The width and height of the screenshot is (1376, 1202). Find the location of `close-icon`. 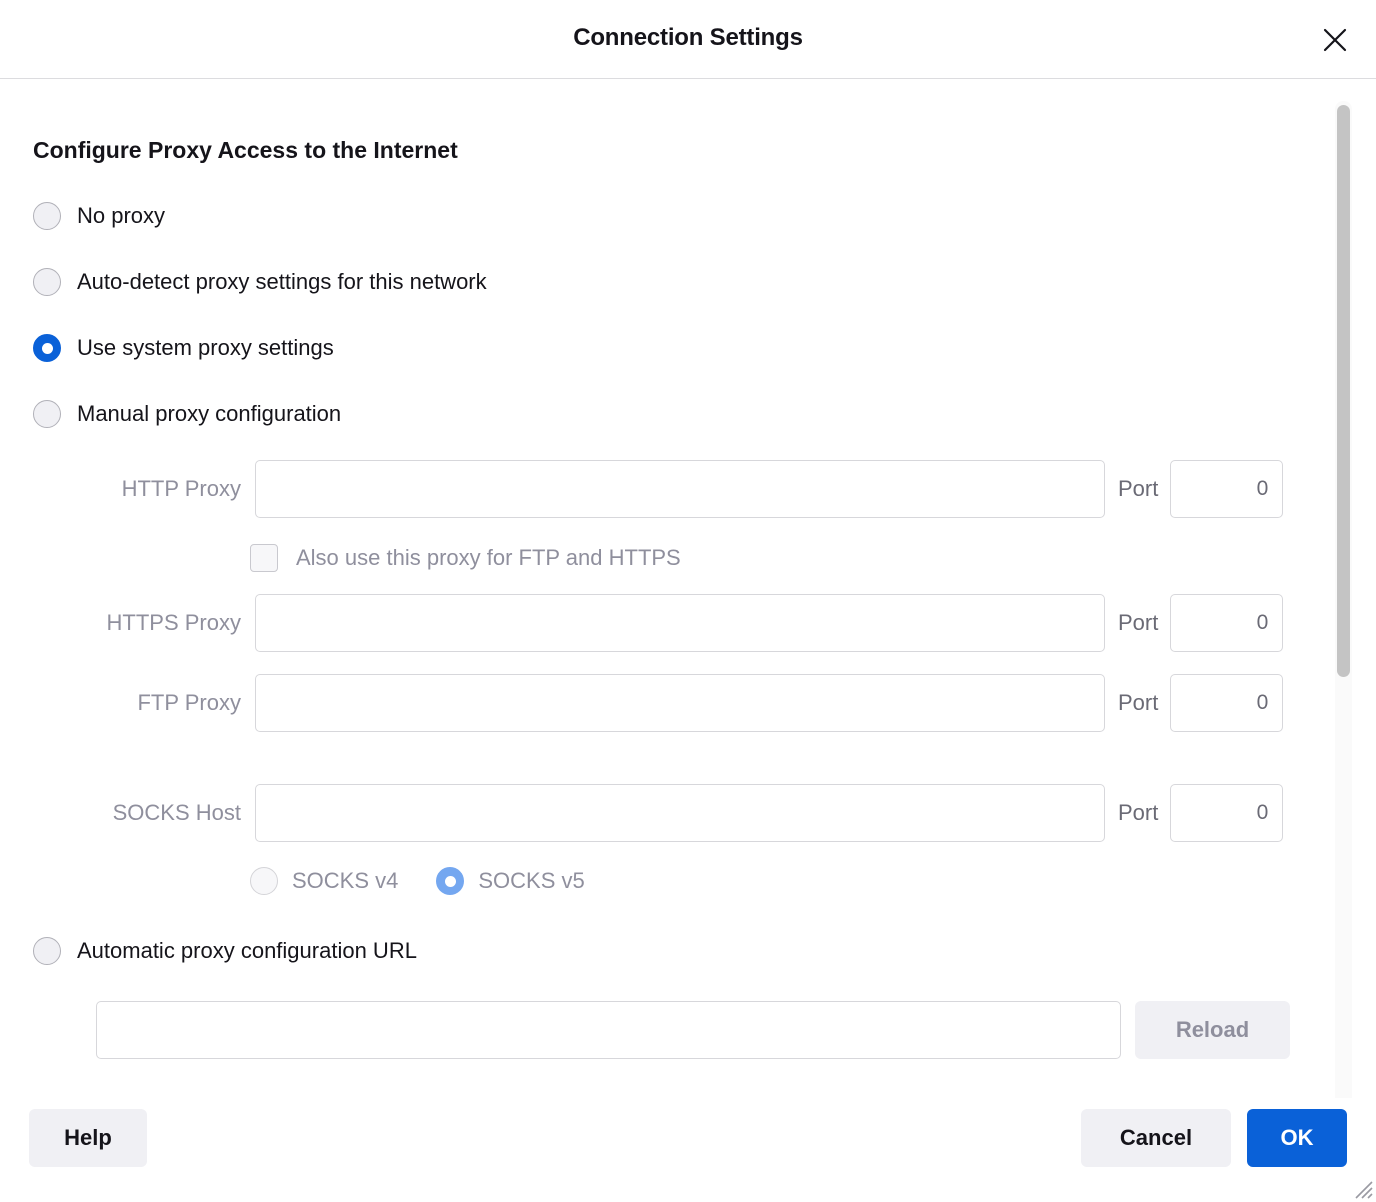

close-icon is located at coordinates (1335, 40).